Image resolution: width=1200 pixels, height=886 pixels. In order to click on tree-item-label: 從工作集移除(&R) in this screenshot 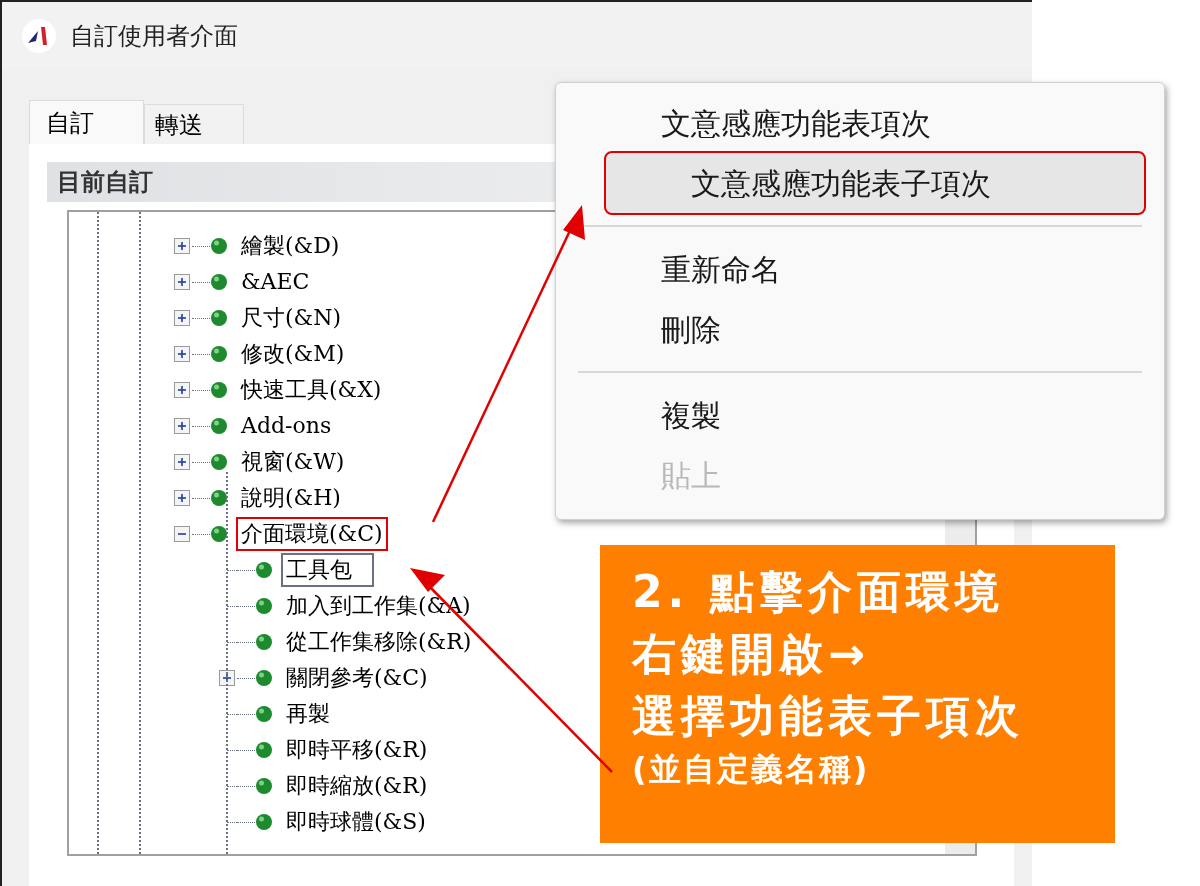, I will do `click(379, 642)`.